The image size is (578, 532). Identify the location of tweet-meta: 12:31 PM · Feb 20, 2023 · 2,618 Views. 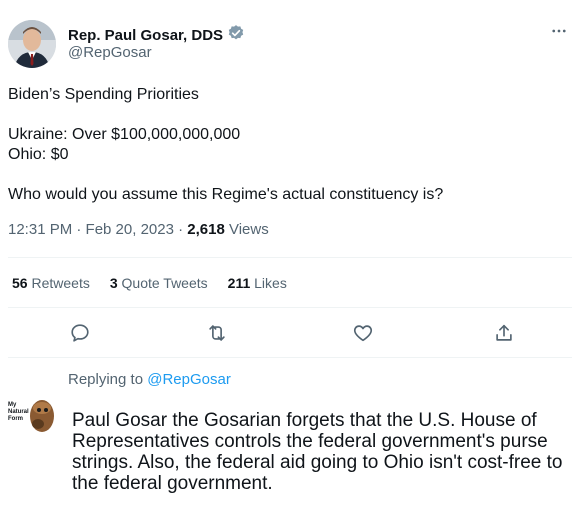
(138, 229).